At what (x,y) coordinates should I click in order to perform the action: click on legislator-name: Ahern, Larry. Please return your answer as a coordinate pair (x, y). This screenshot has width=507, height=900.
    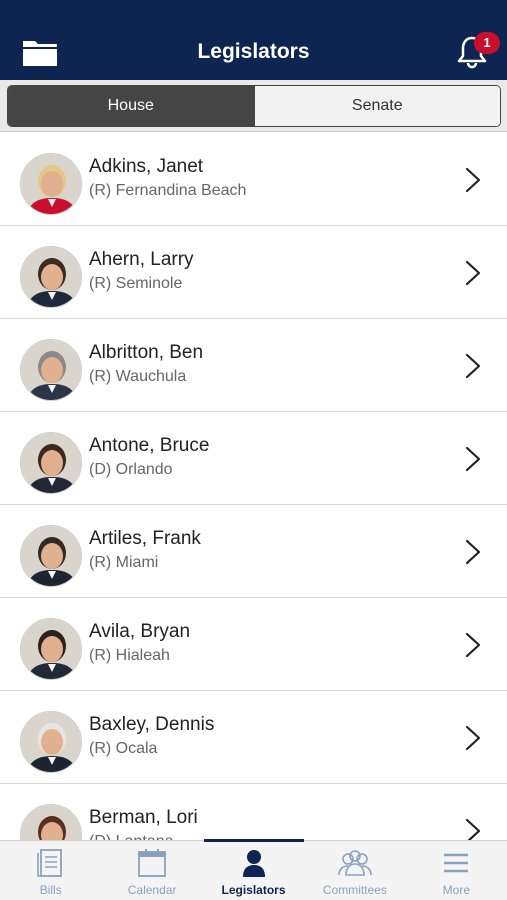
    Looking at the image, I should click on (141, 259).